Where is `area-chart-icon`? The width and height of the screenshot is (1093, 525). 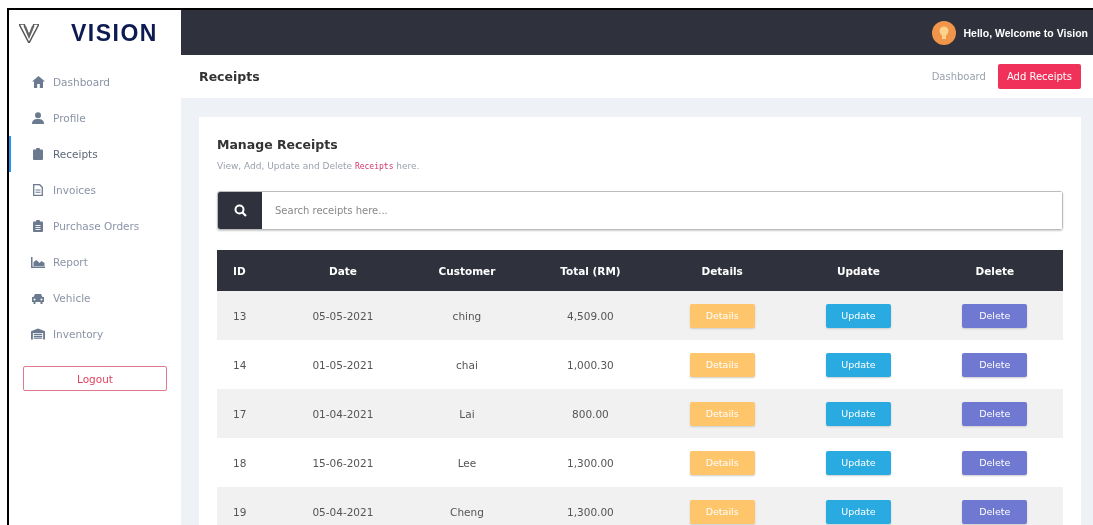
area-chart-icon is located at coordinates (38, 262).